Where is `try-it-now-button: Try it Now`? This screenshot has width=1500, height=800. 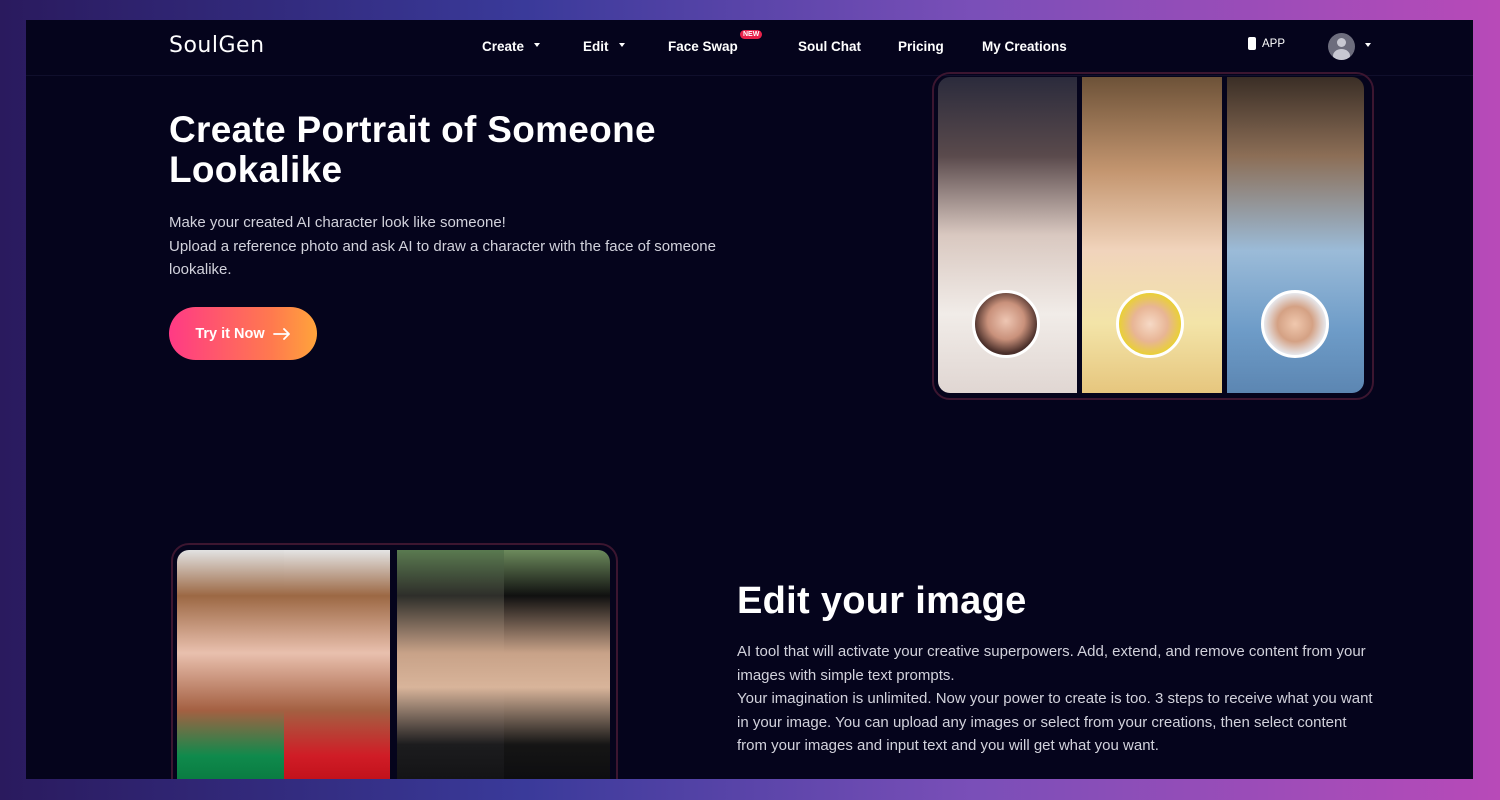 try-it-now-button: Try it Now is located at coordinates (243, 333).